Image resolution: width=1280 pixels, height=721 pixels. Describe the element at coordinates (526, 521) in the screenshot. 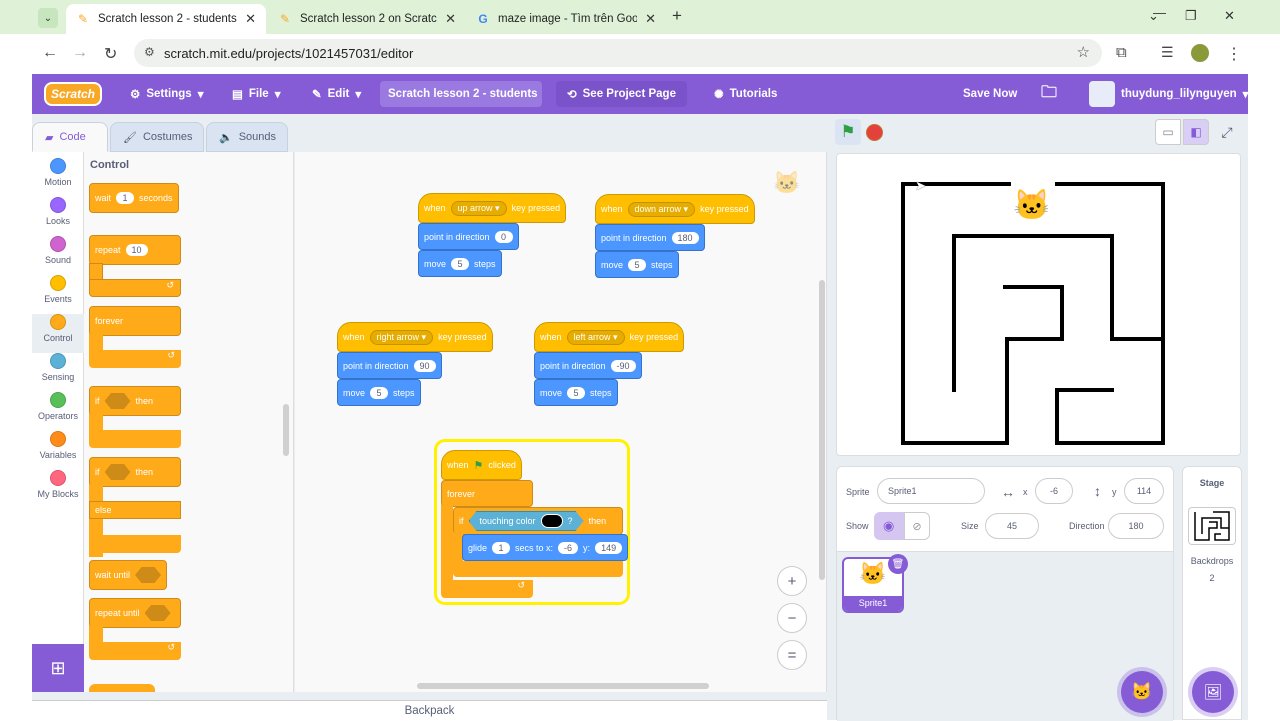

I see `touching-color-block: touching color ?` at that location.